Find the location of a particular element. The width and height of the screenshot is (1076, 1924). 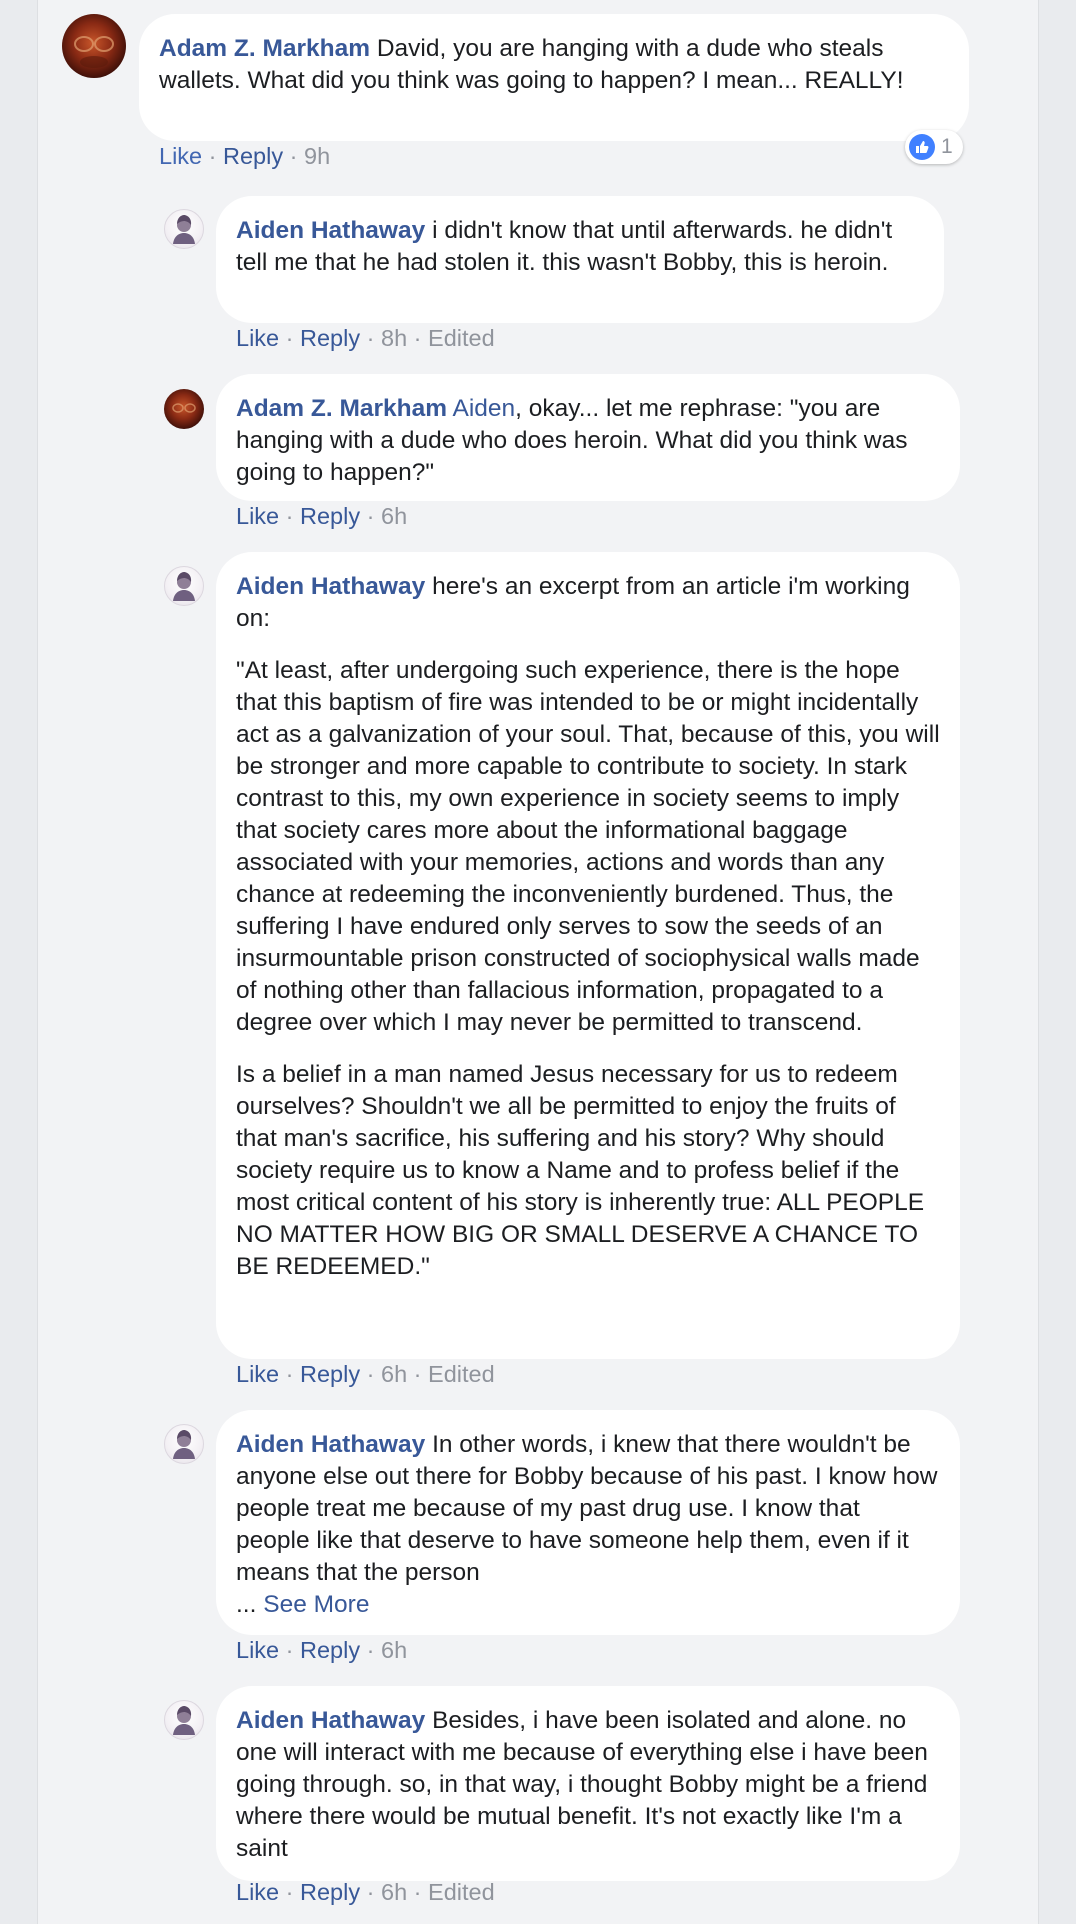

timestamp: 8h is located at coordinates (394, 338).